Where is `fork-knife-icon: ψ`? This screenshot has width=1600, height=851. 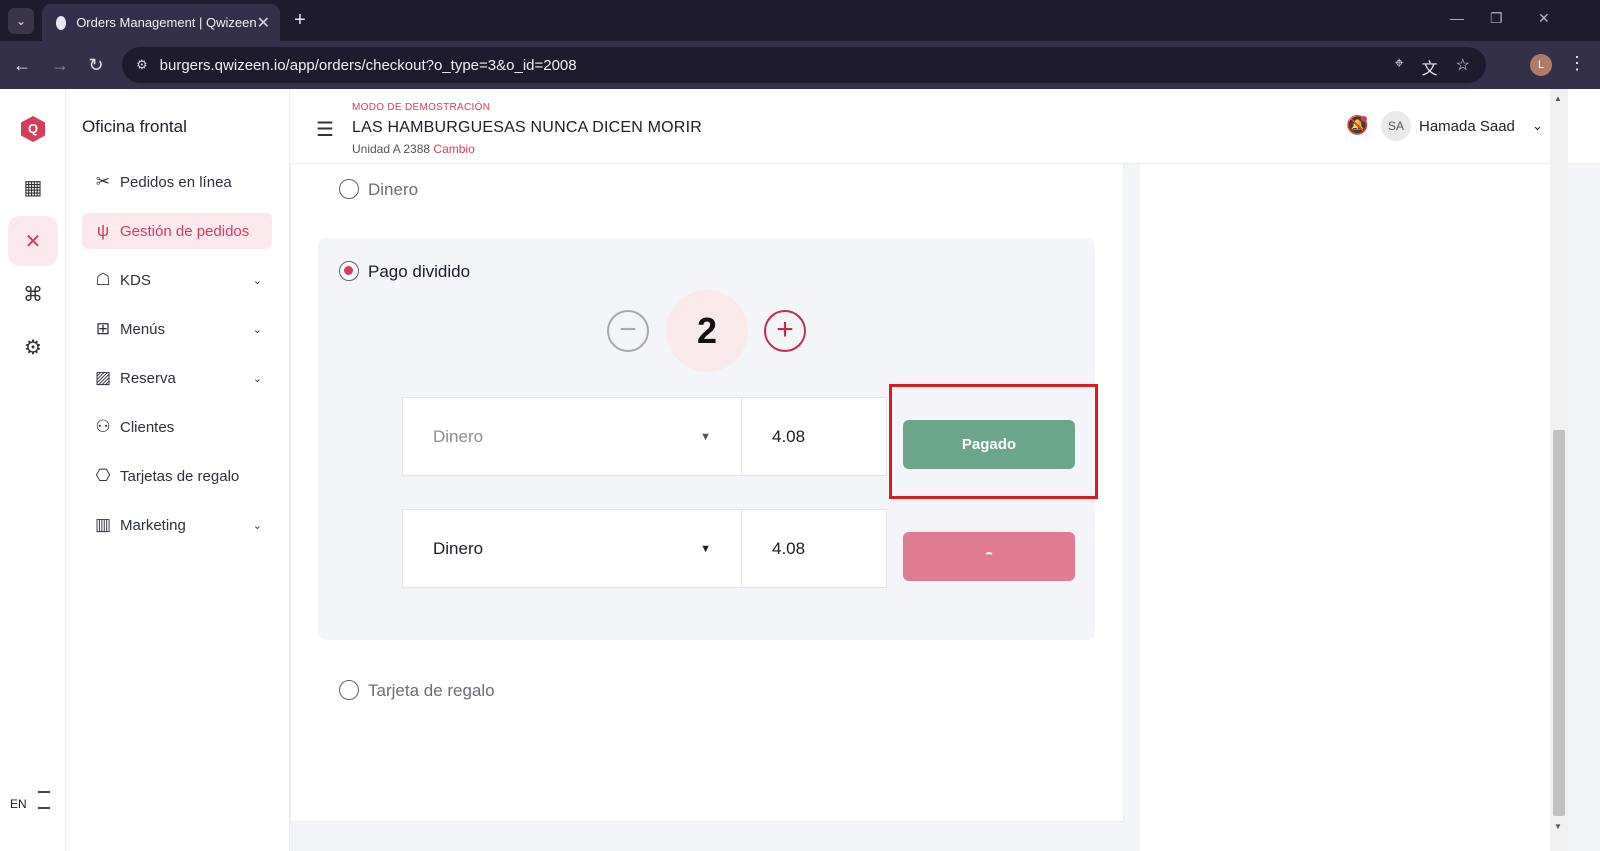
fork-knife-icon: ψ is located at coordinates (103, 230).